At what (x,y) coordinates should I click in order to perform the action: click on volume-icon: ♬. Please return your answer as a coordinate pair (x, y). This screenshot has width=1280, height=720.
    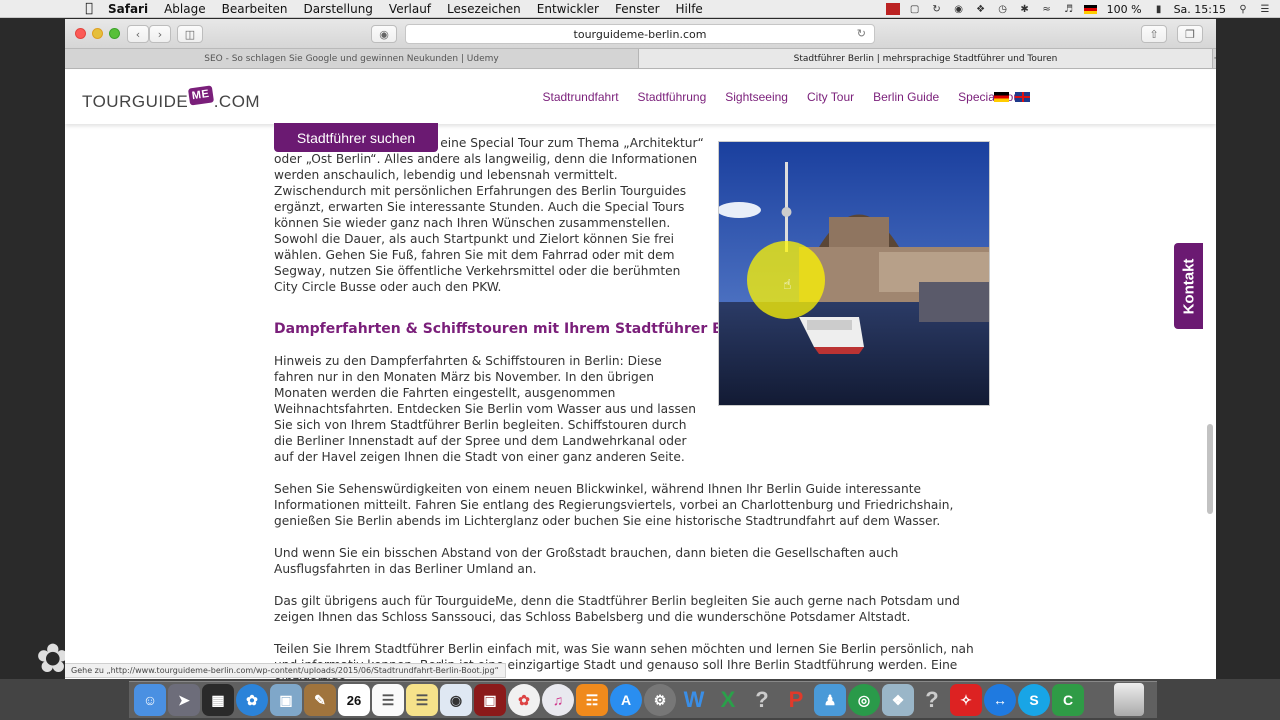
    Looking at the image, I should click on (1069, 9).